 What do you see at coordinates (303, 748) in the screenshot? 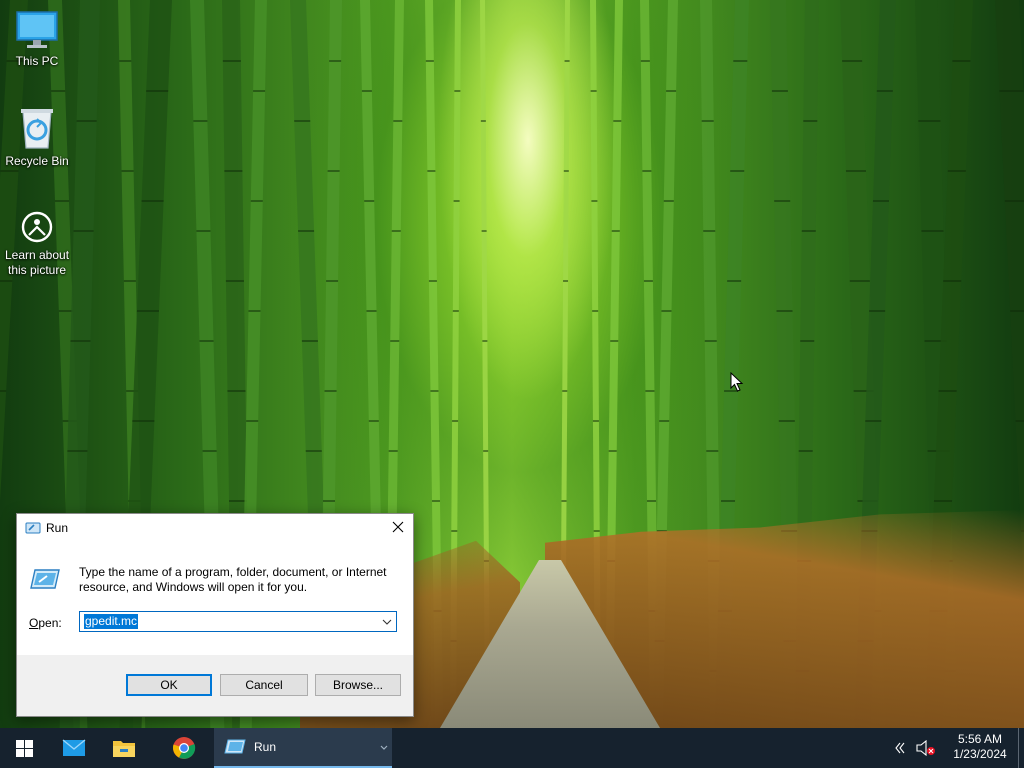
I see `taskbar-run: Run` at bounding box center [303, 748].